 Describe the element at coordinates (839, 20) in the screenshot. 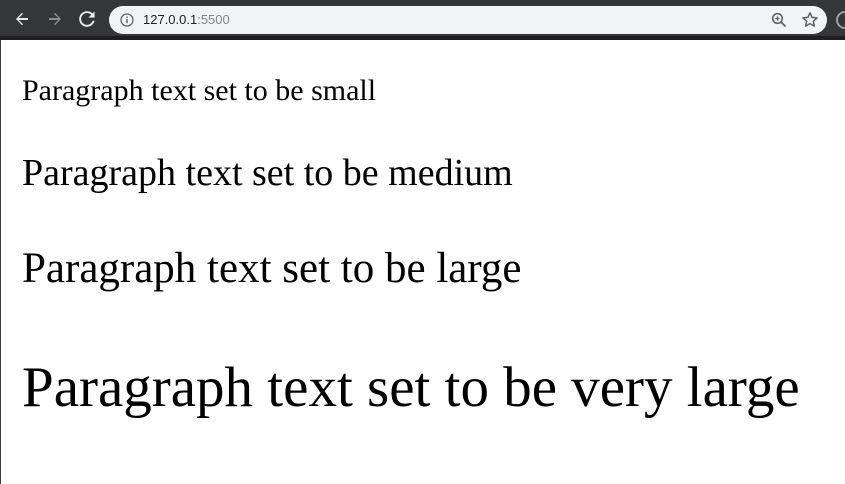

I see `profile-icon` at that location.